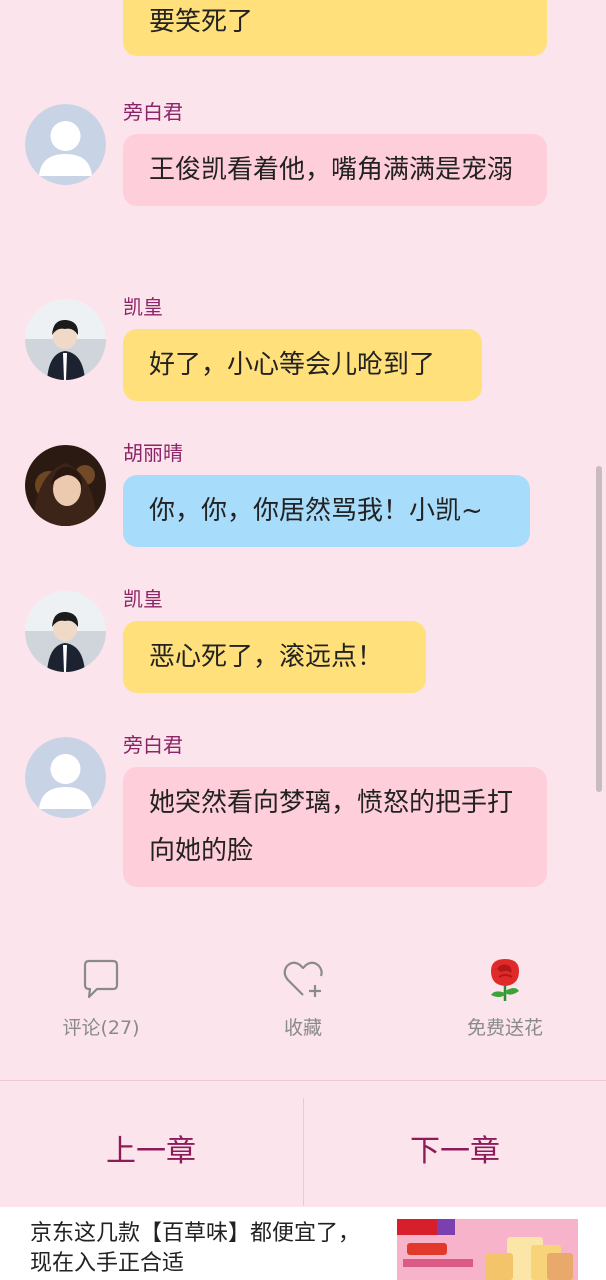  What do you see at coordinates (101, 979) in the screenshot?
I see `comment-icon` at bounding box center [101, 979].